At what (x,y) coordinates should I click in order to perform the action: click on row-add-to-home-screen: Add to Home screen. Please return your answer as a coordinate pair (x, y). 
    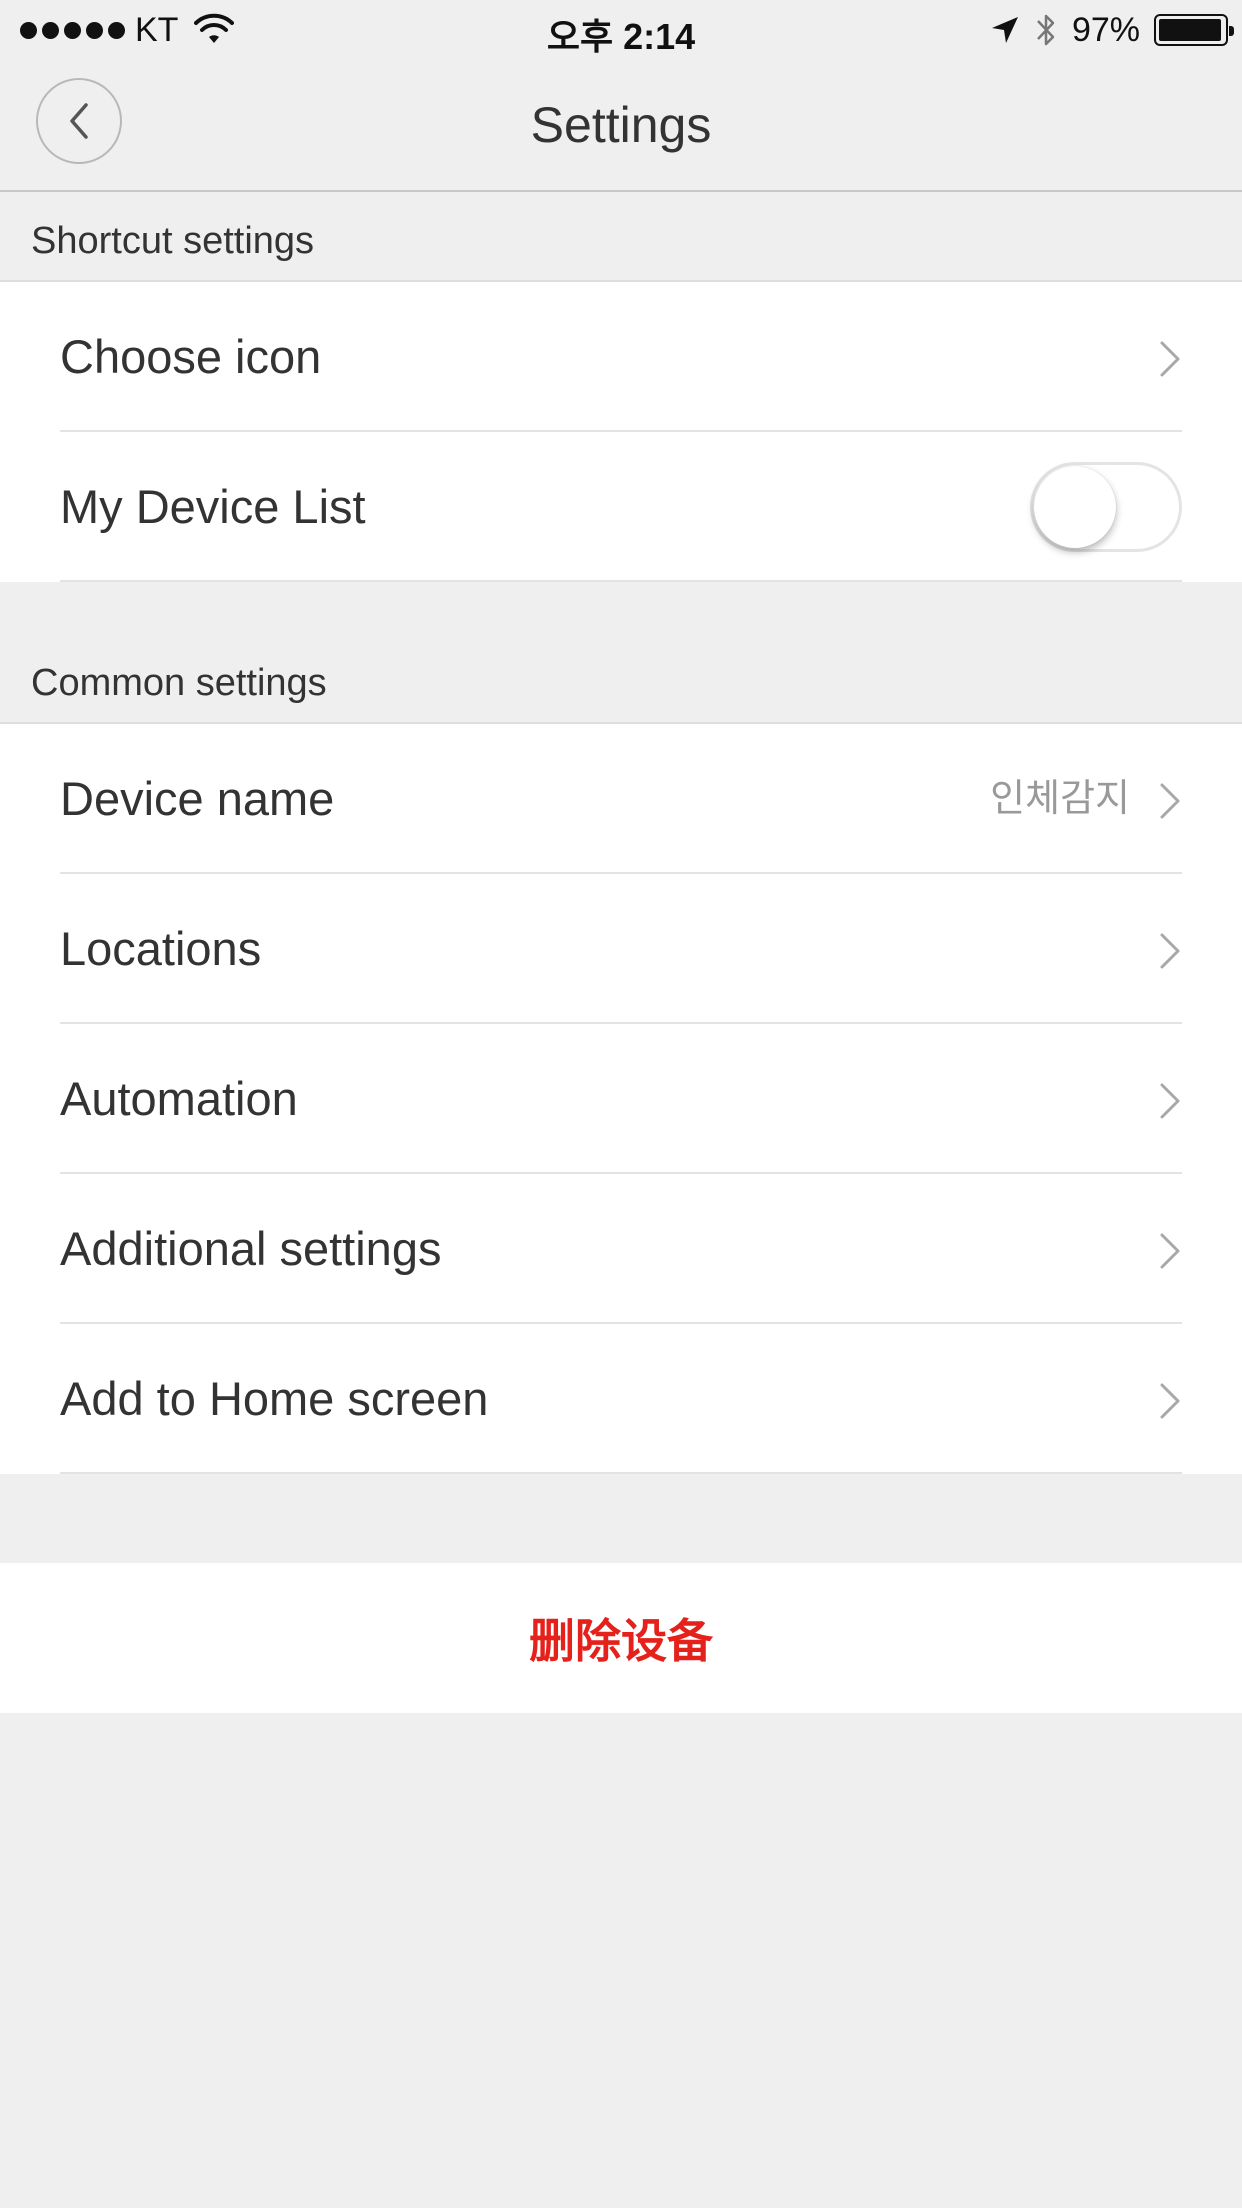
    Looking at the image, I should click on (621, 1399).